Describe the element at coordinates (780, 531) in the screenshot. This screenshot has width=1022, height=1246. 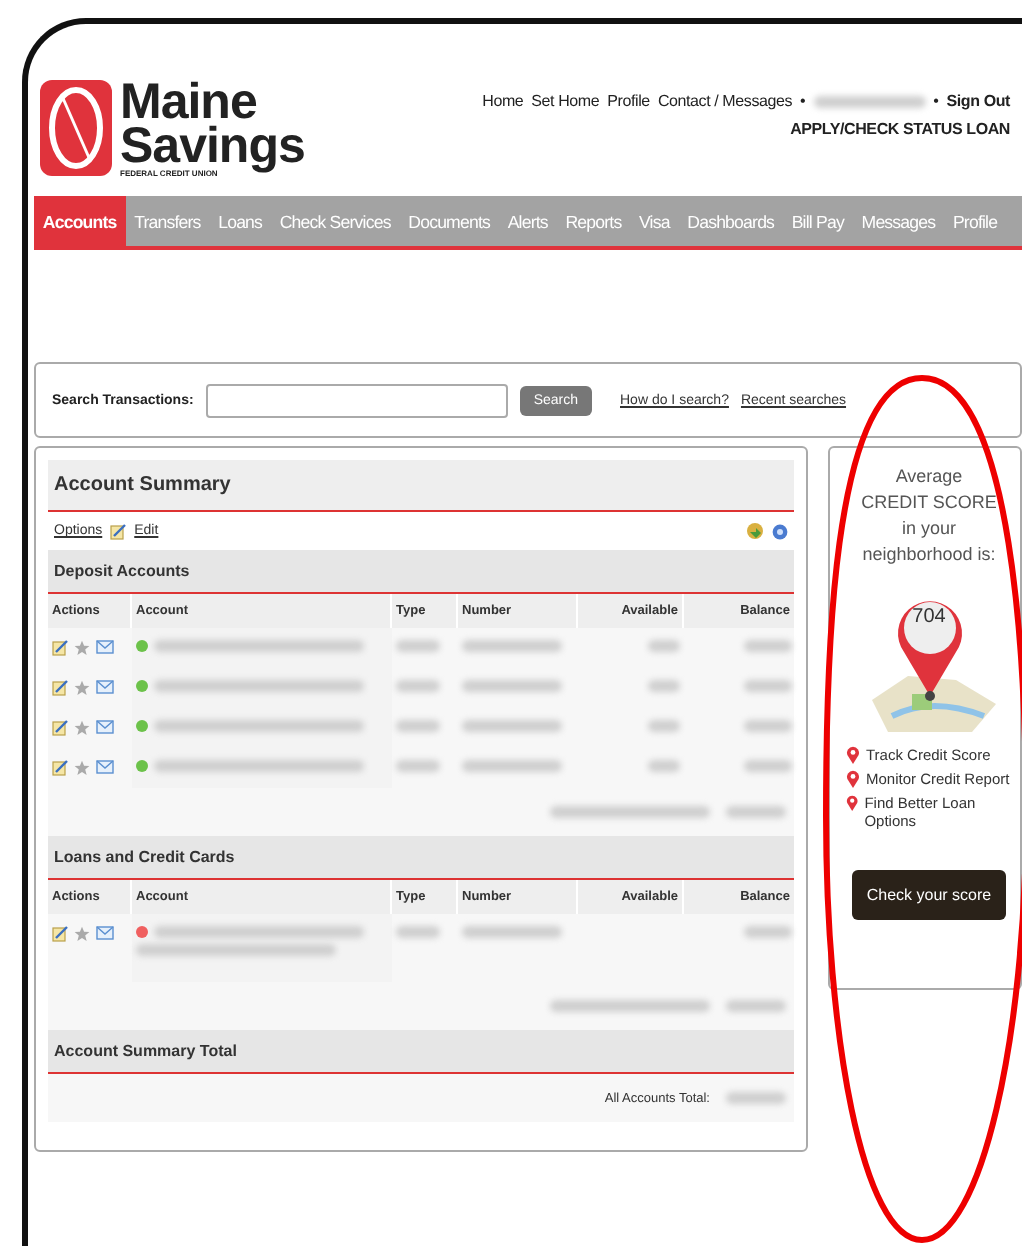
I see `help-icon` at that location.